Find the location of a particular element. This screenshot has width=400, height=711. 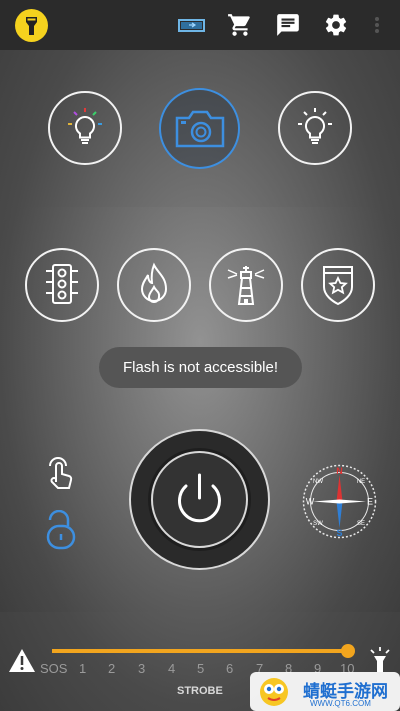

compass-icon: N S E W NE NW SE SW is located at coordinates (339, 501).